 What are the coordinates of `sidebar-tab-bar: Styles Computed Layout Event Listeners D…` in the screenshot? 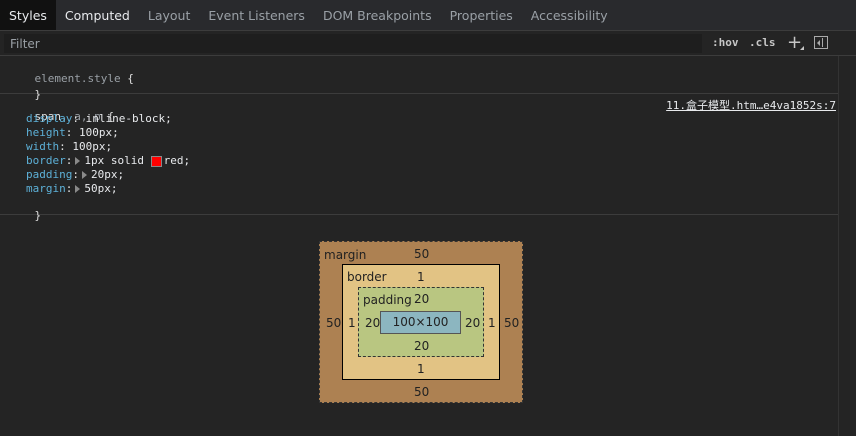 It's located at (428, 15).